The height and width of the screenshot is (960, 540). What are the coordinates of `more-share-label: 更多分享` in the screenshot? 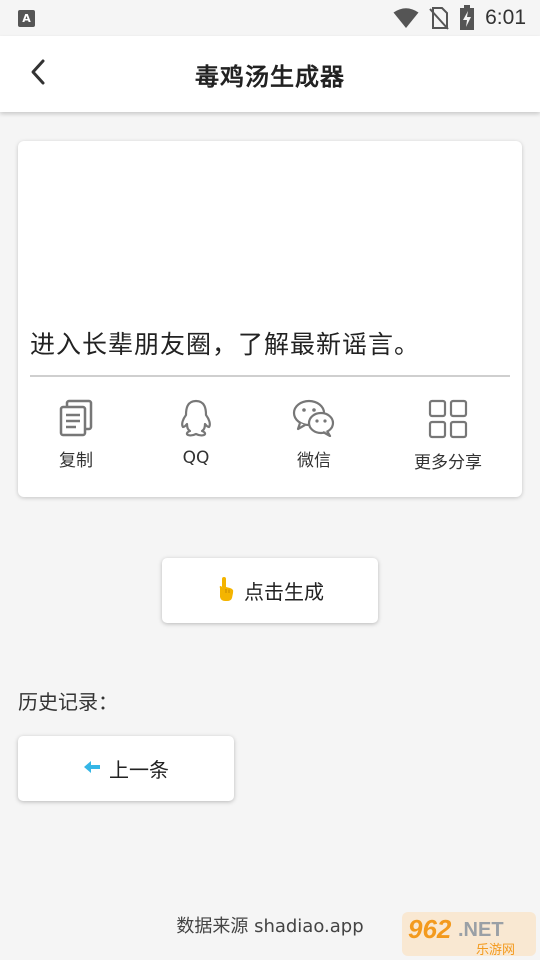 It's located at (448, 463).